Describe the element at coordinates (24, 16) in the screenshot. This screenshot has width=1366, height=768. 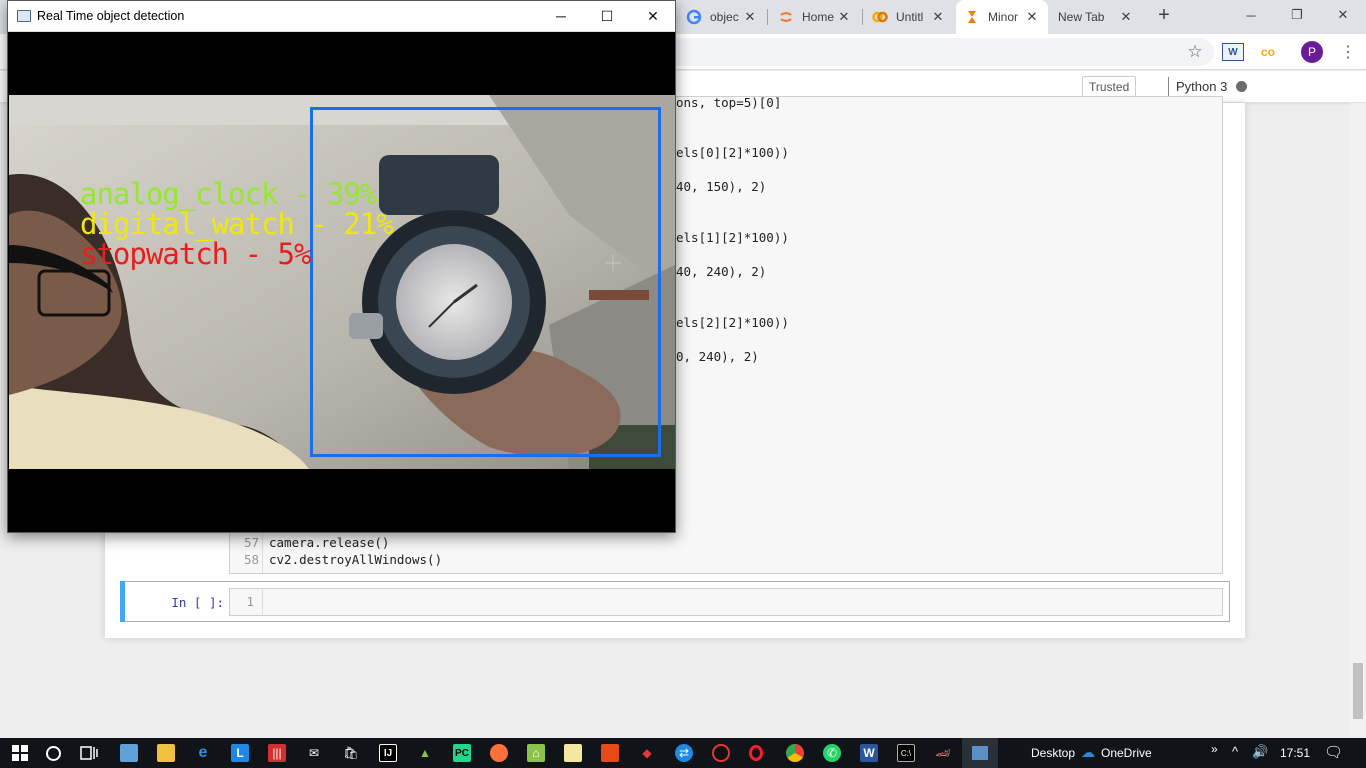
I see `window-icon` at that location.